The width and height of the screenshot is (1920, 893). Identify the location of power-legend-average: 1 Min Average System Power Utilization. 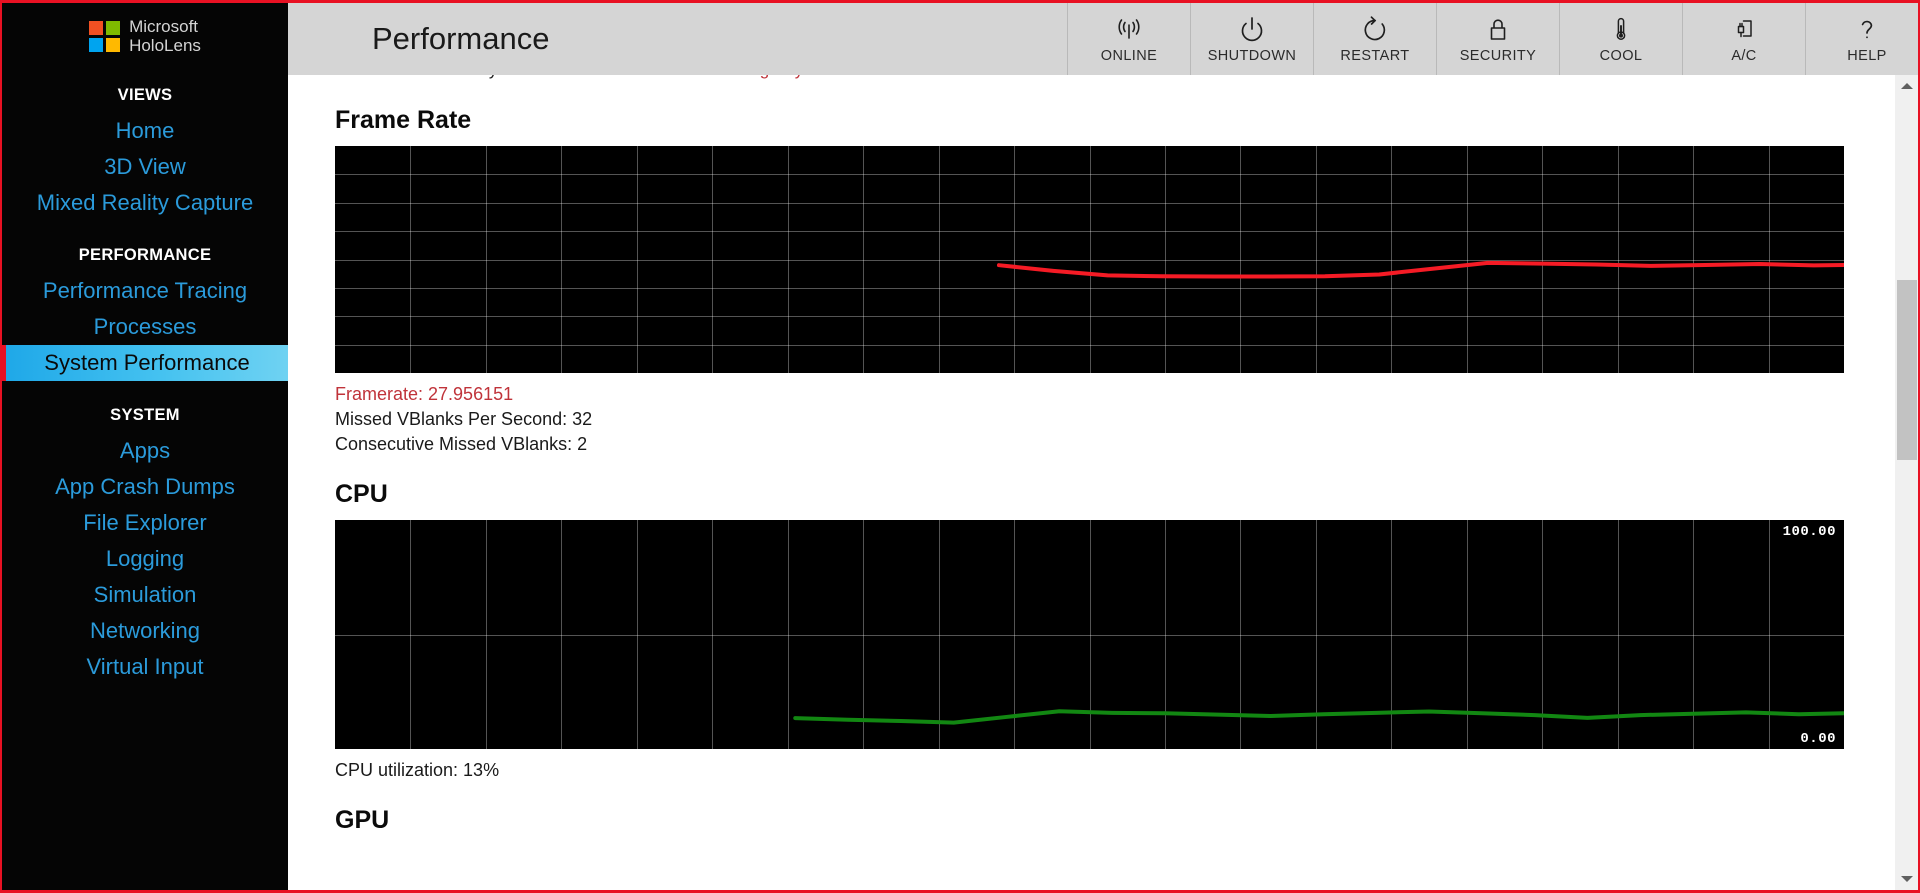
(820, 77).